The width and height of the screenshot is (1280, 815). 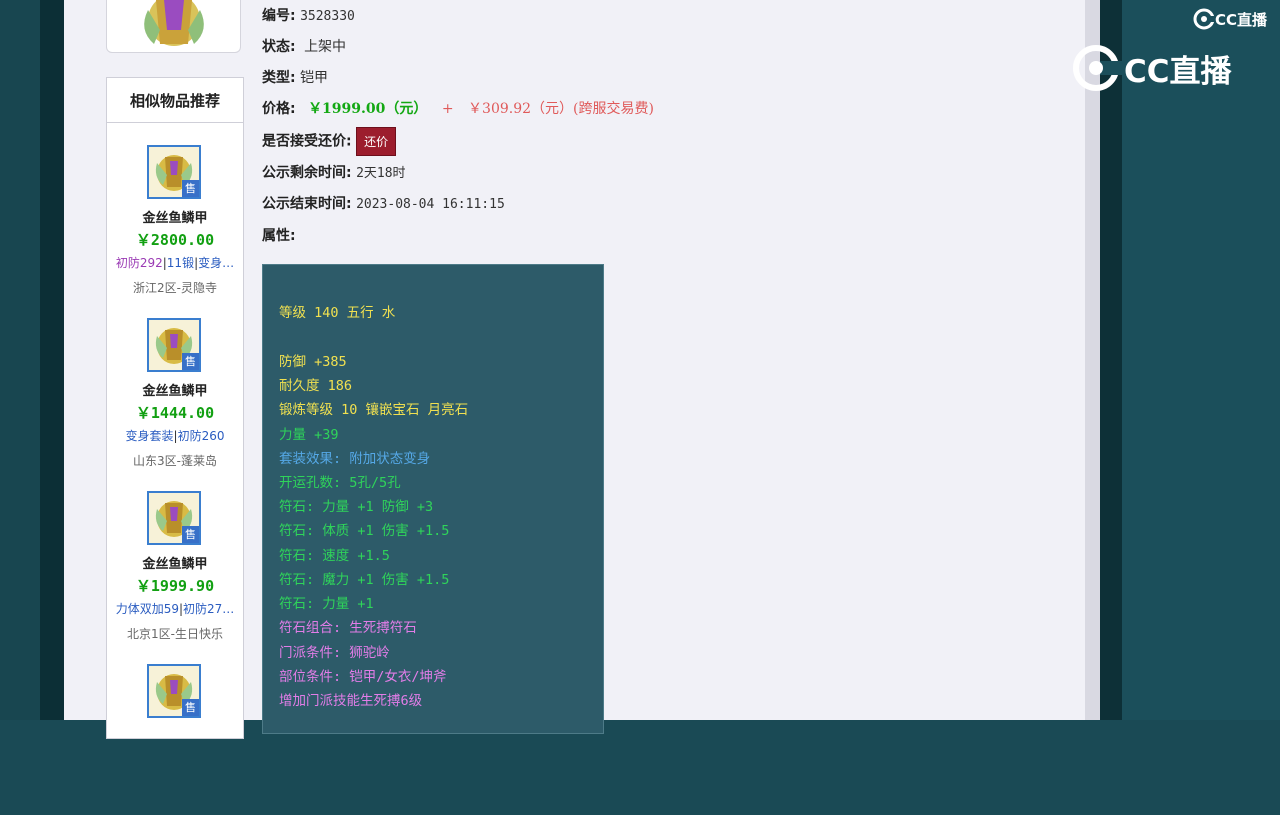 I want to click on bargain-label: 是否接受还价:, so click(x=307, y=141).